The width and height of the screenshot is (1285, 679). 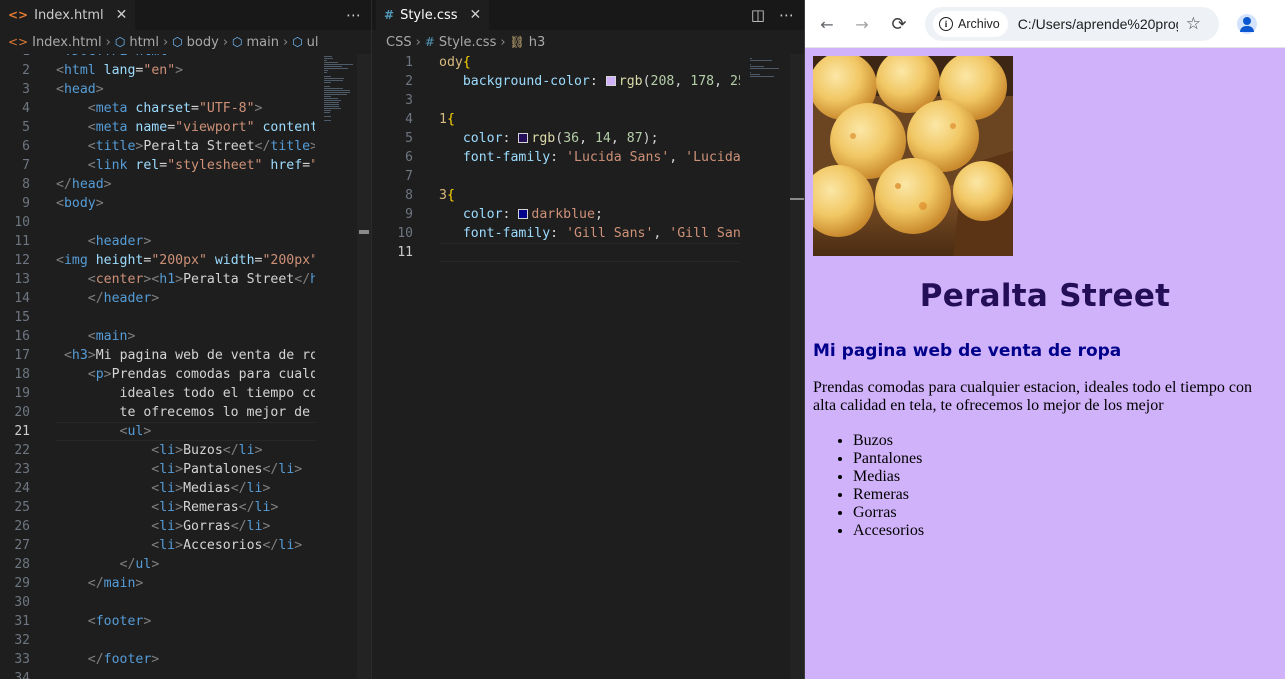 I want to click on code-line: 11, so click(x=556, y=252).